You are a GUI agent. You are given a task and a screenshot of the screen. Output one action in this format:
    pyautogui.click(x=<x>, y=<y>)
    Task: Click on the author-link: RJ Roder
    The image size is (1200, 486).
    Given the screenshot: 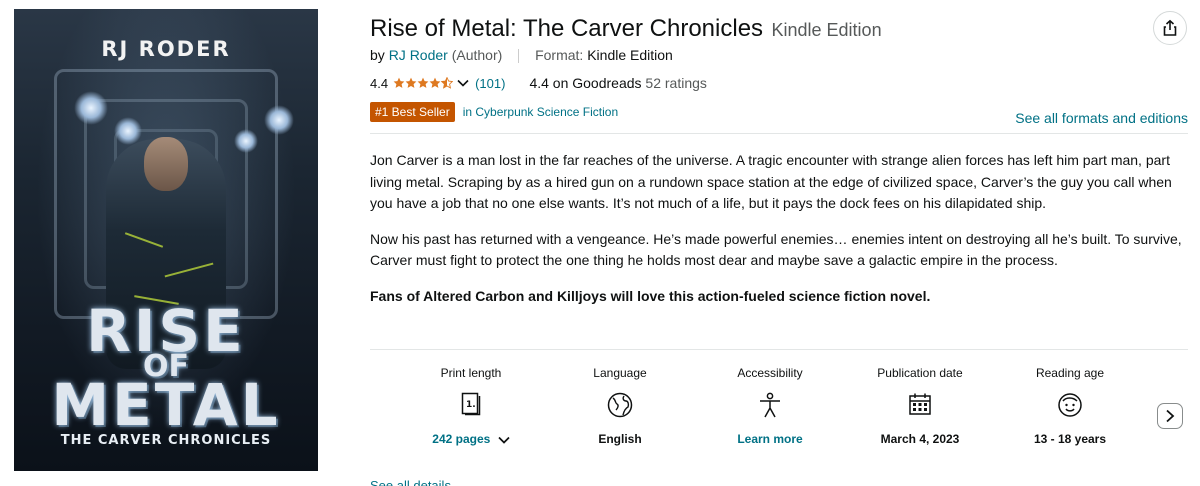 What is the action you would take?
    pyautogui.click(x=418, y=55)
    